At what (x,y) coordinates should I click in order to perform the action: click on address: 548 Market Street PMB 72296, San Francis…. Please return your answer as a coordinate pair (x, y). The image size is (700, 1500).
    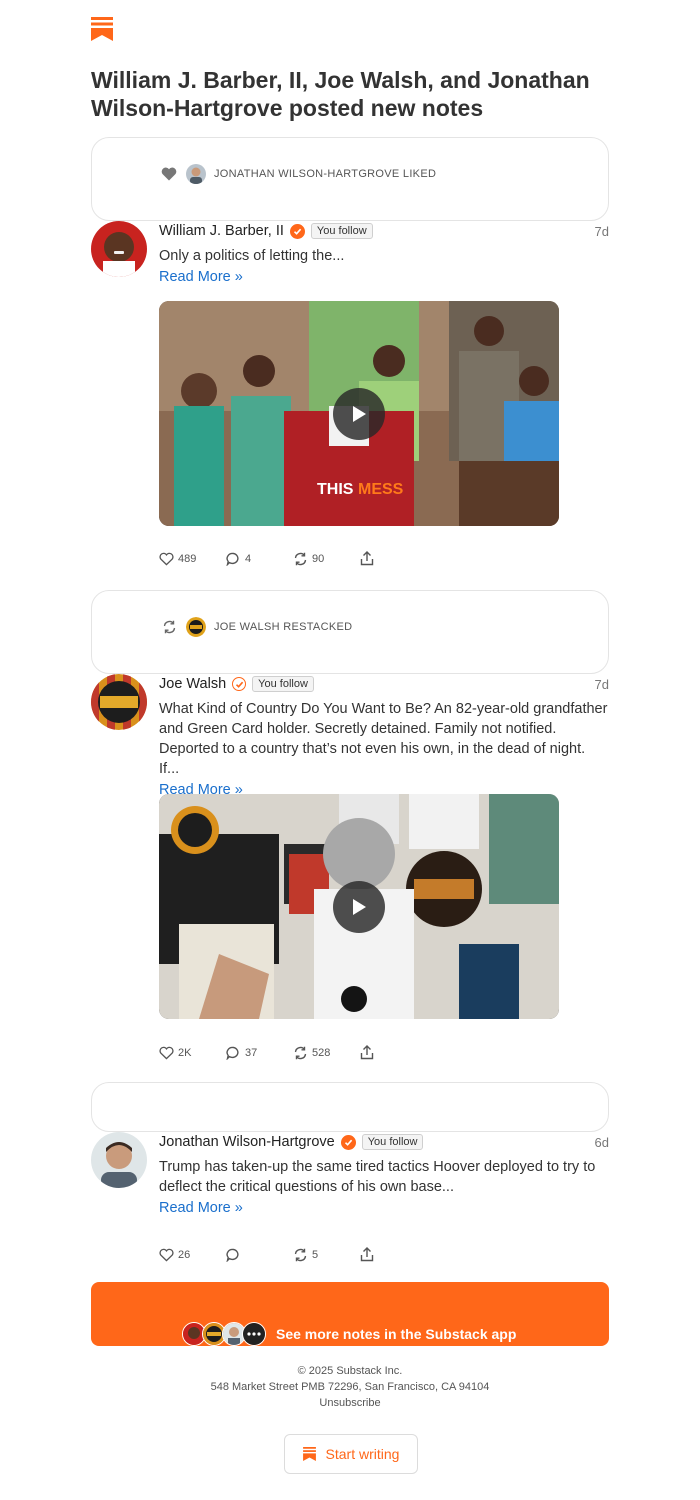
    Looking at the image, I should click on (350, 1387).